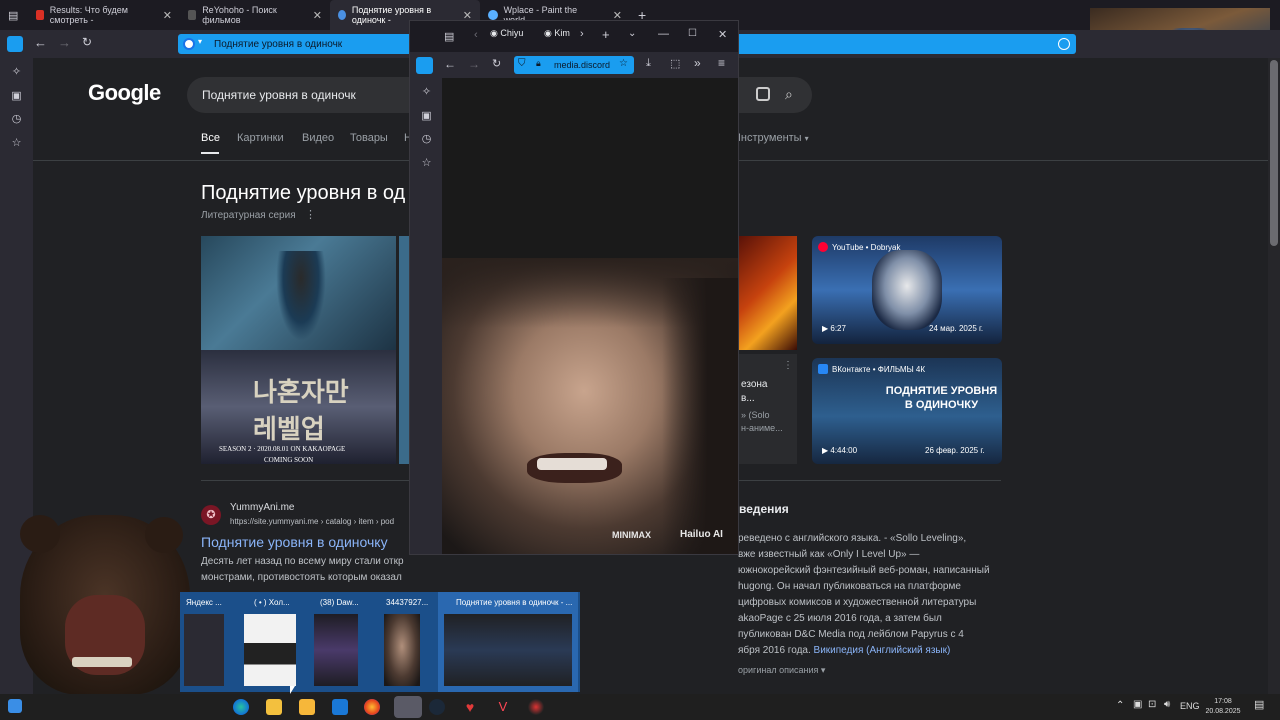 The width and height of the screenshot is (1280, 720). What do you see at coordinates (449, 36) in the screenshot?
I see `tab-list-icon: ▤` at bounding box center [449, 36].